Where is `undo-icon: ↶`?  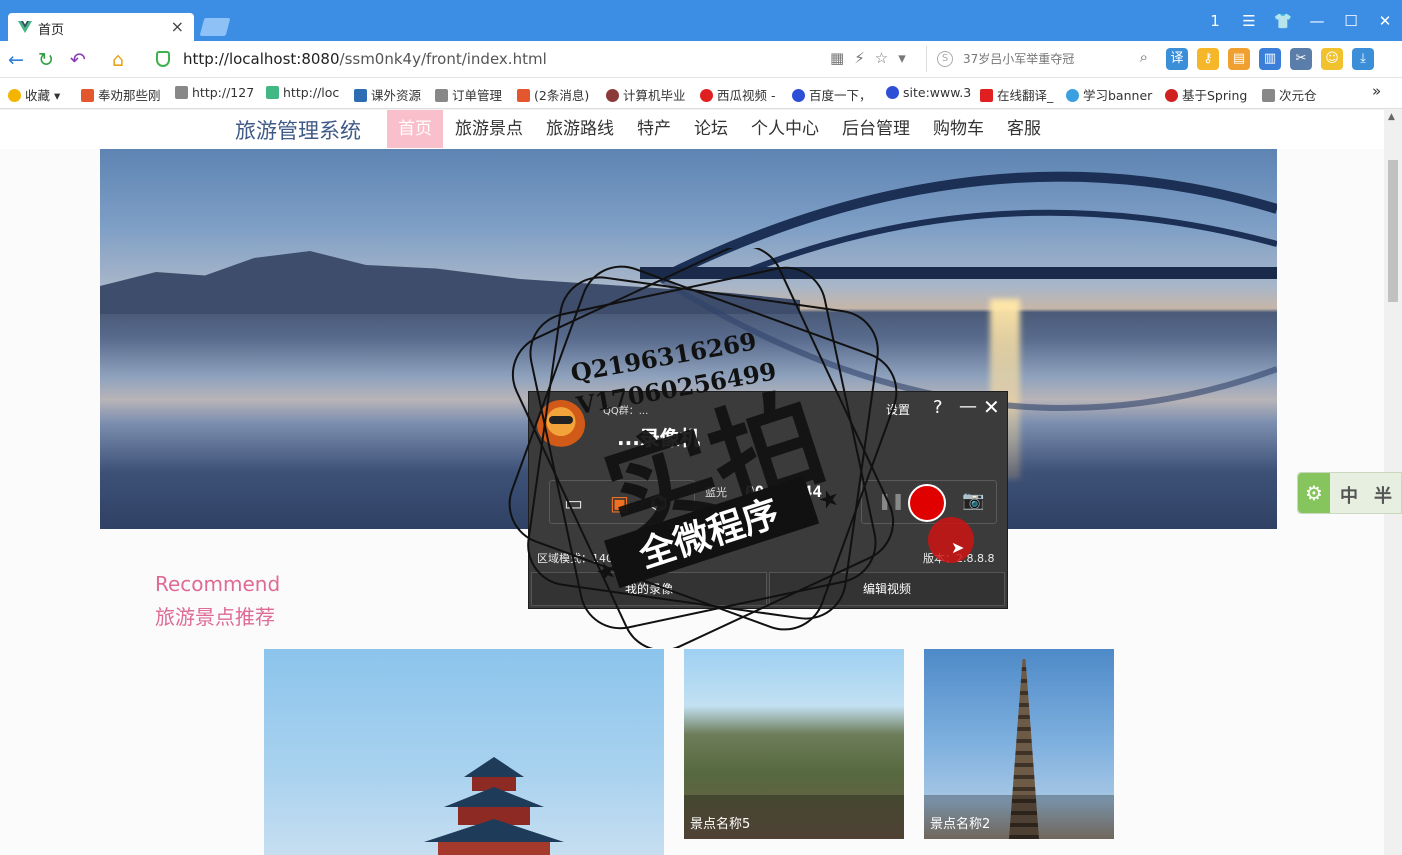
undo-icon: ↶ is located at coordinates (78, 60).